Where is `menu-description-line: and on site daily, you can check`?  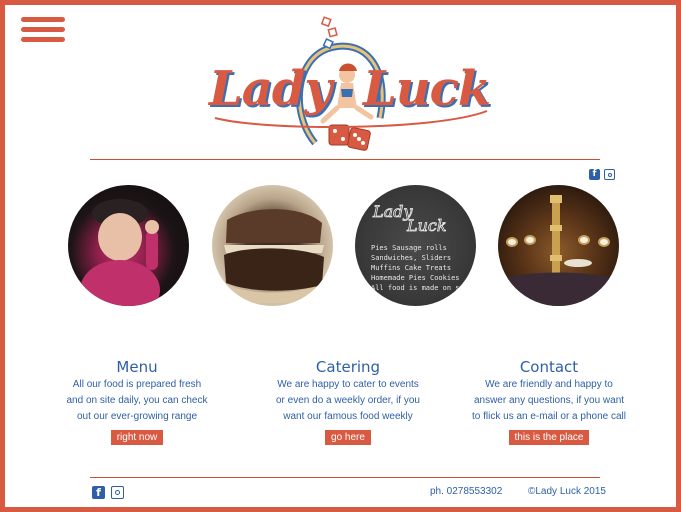
menu-description-line: and on site daily, you can check is located at coordinates (137, 400).